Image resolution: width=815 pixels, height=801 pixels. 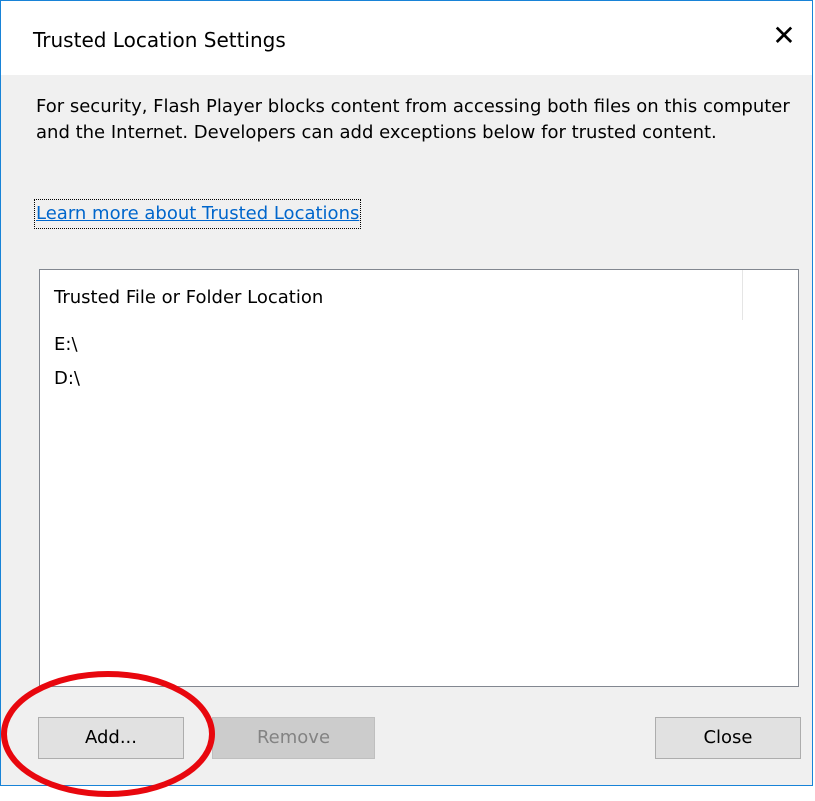 I want to click on close-icon: ✕, so click(x=784, y=36).